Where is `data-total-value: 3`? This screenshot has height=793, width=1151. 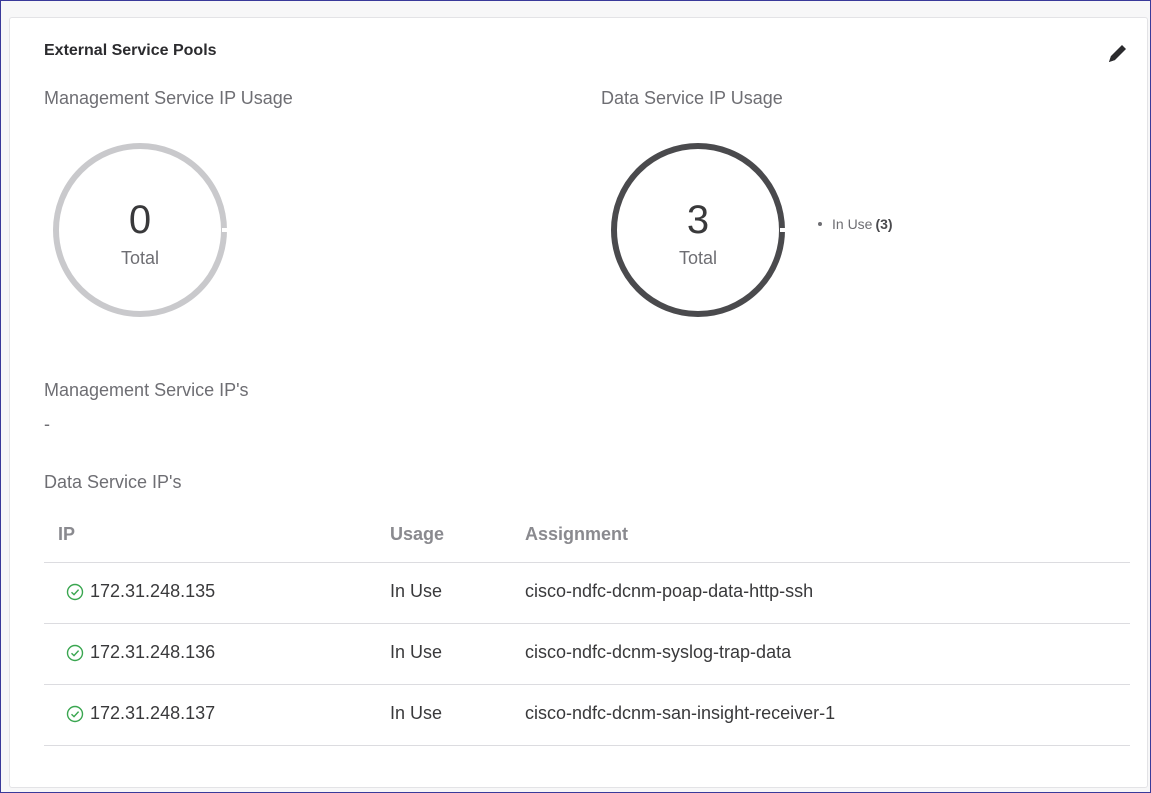
data-total-value: 3 is located at coordinates (698, 220).